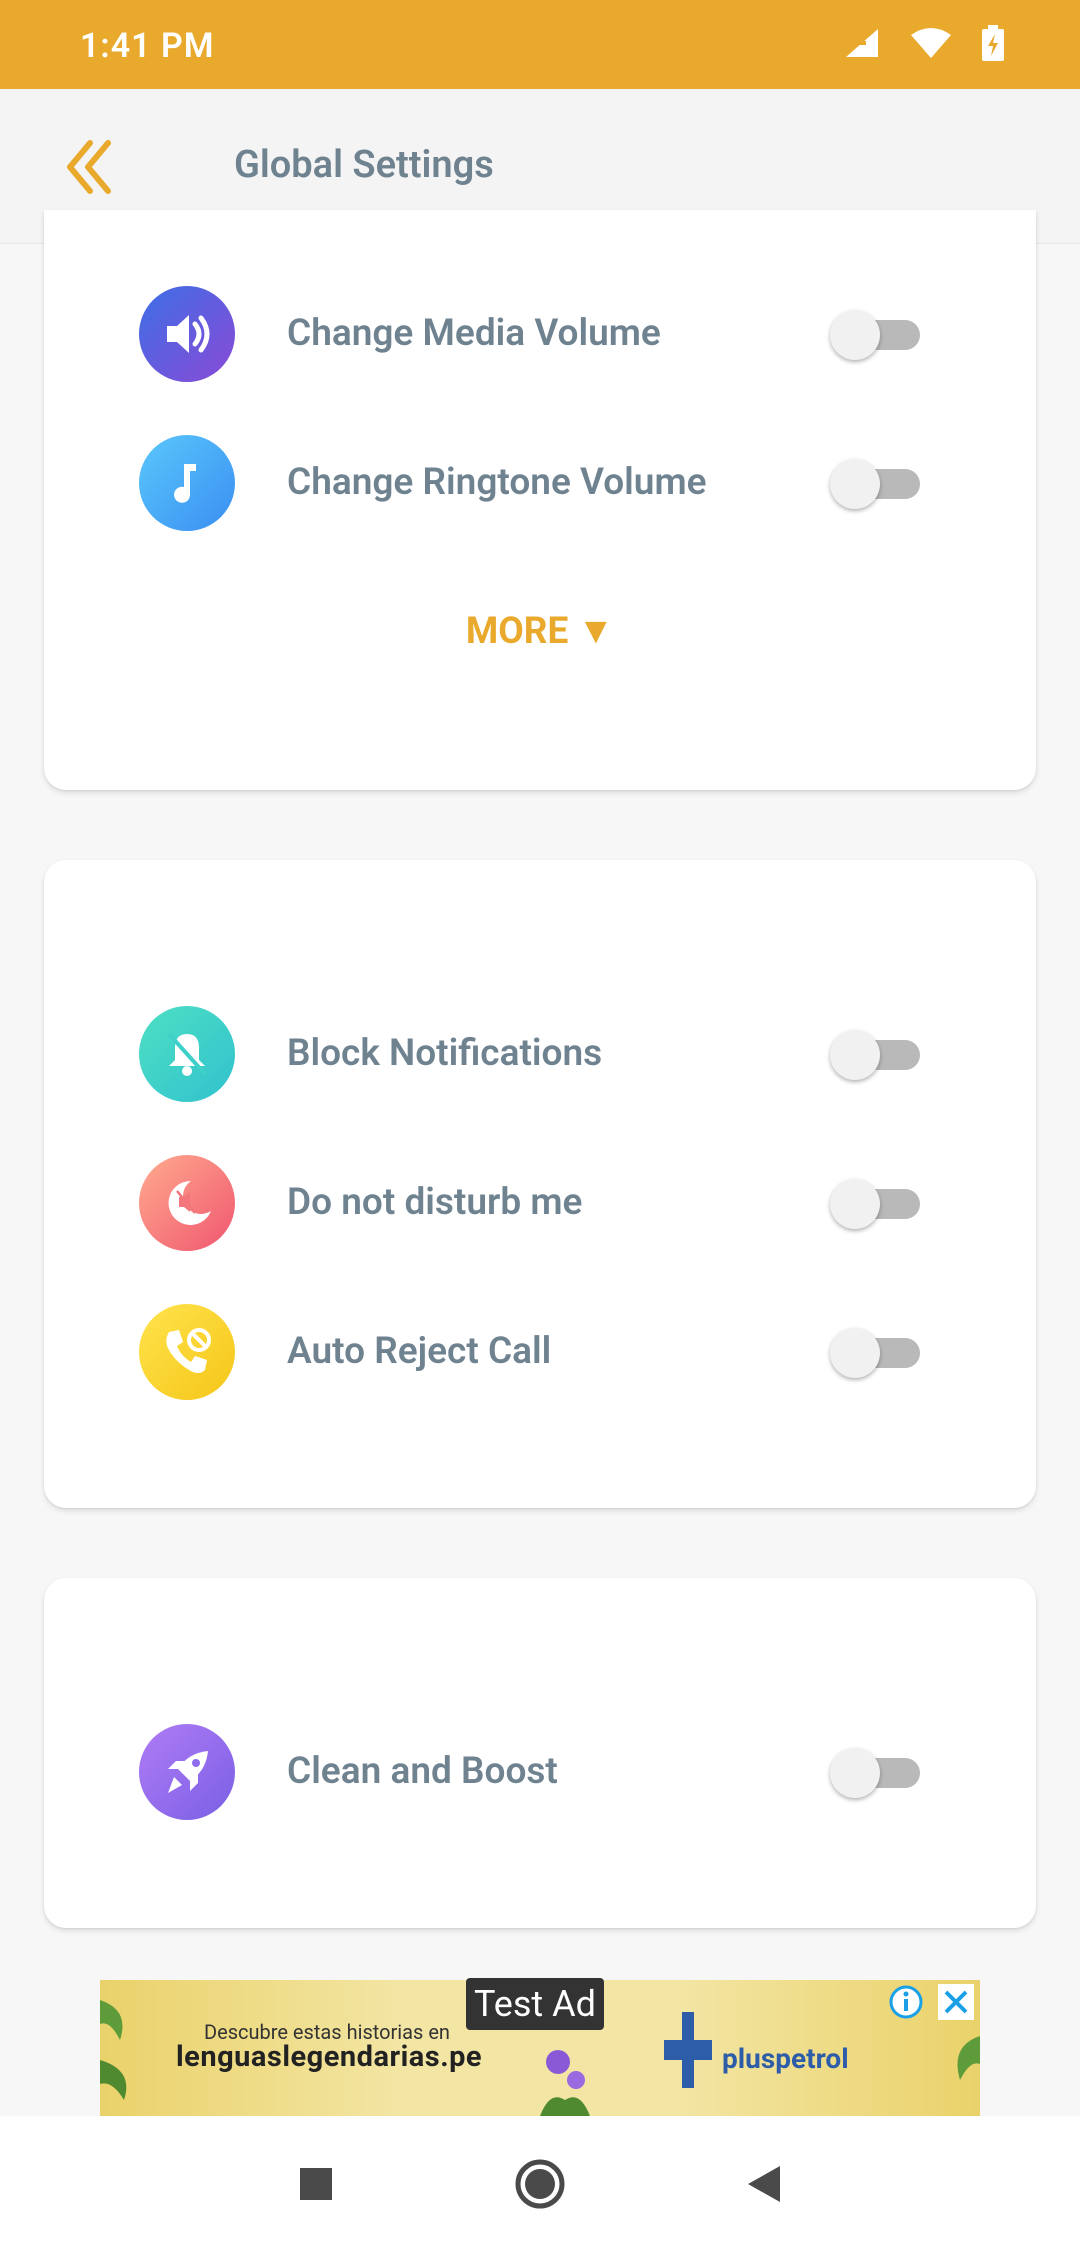 The width and height of the screenshot is (1080, 2246). What do you see at coordinates (422, 1771) in the screenshot?
I see `setting-label: Clean and Boost` at bounding box center [422, 1771].